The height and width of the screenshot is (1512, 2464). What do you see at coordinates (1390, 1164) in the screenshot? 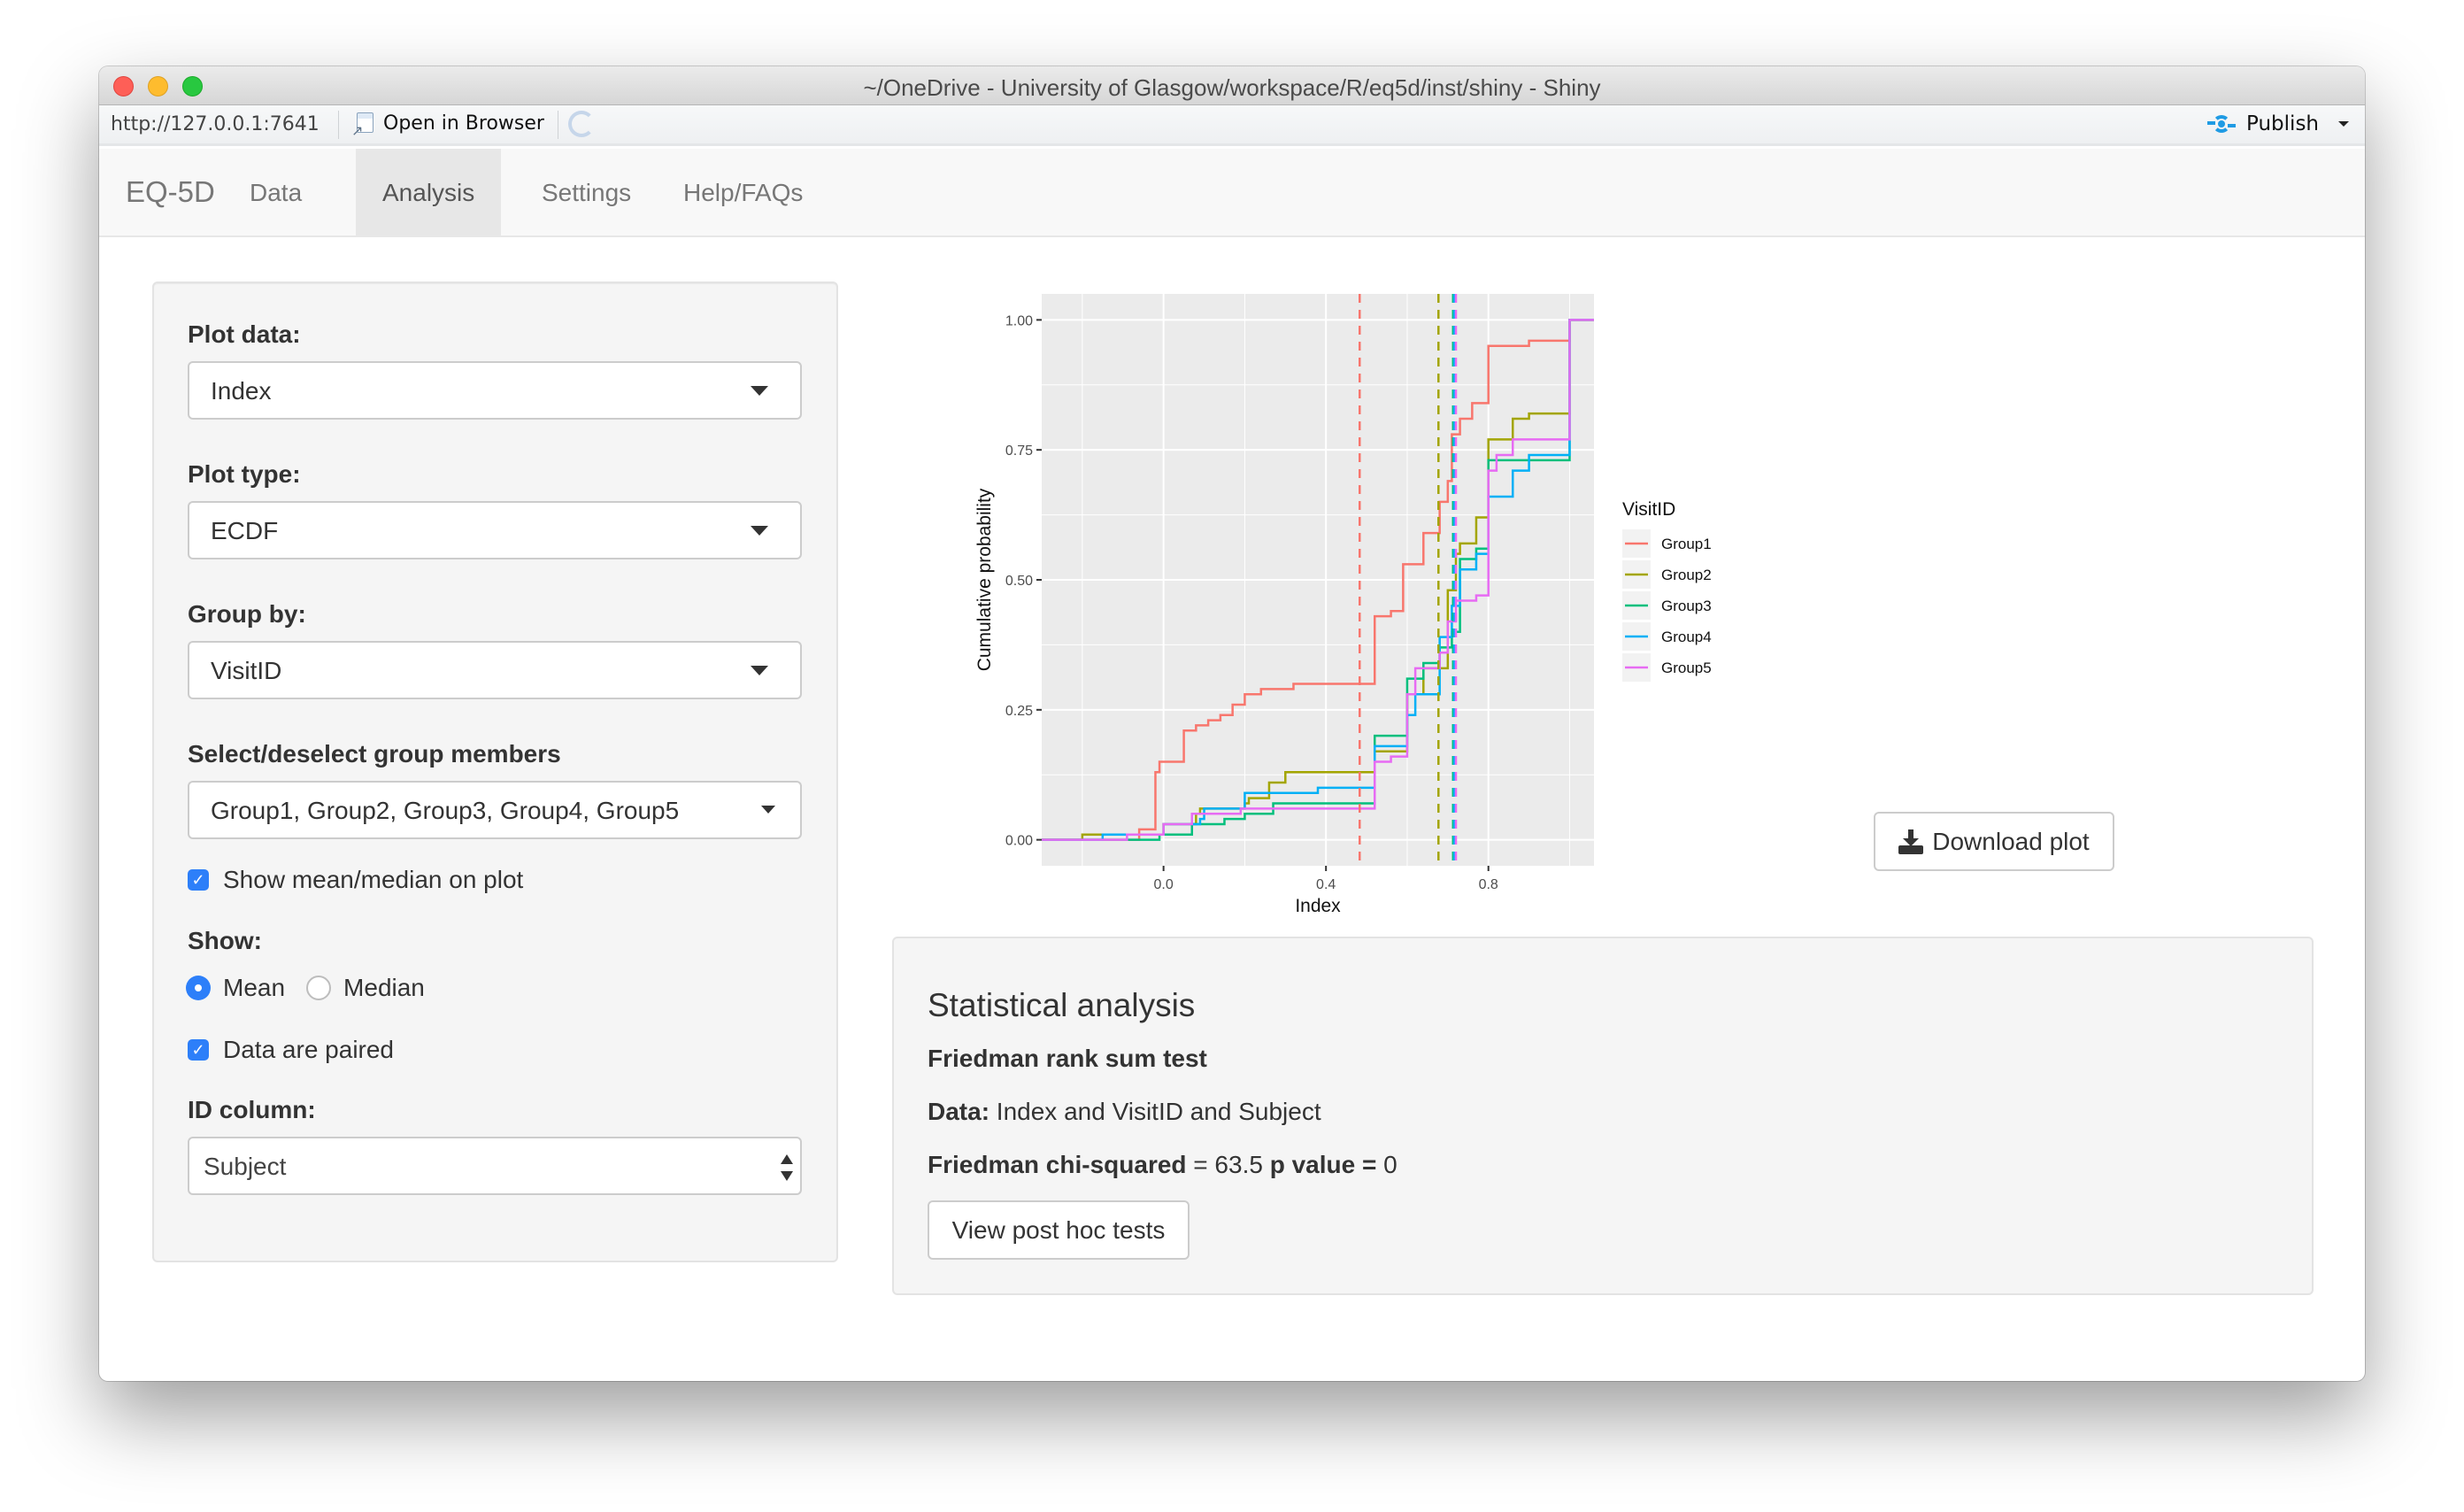
I see `p-value: 0` at bounding box center [1390, 1164].